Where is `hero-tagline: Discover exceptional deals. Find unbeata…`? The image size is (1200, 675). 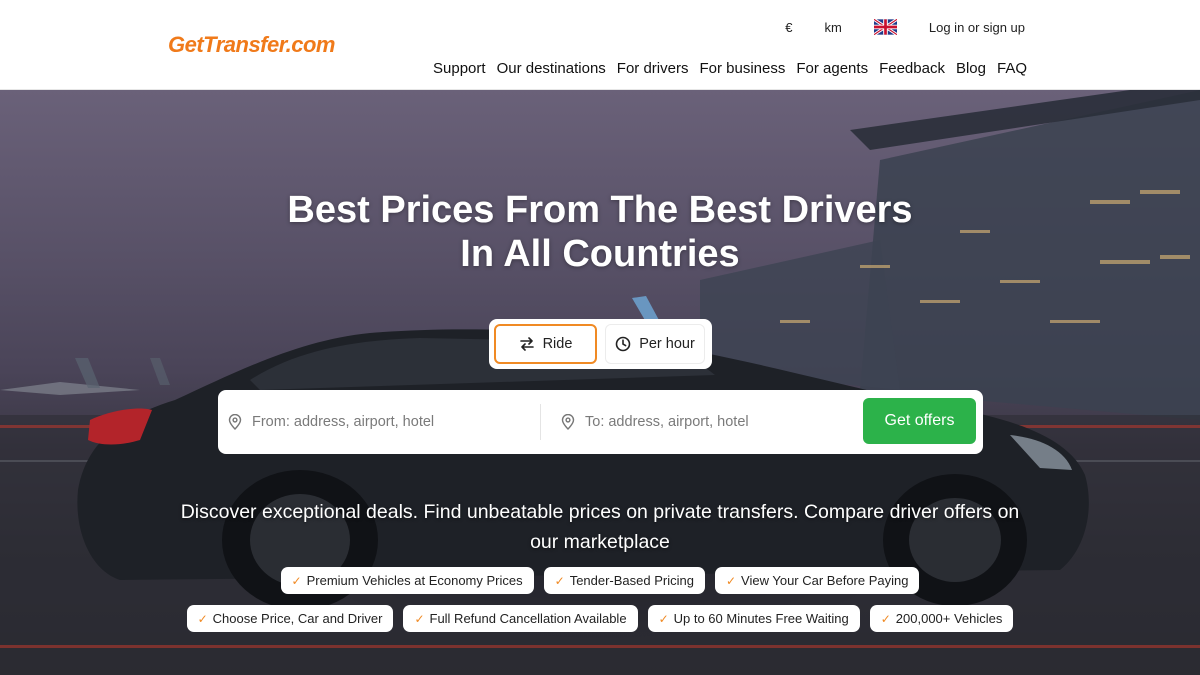
hero-tagline: Discover exceptional deals. Find unbeata… is located at coordinates (600, 527).